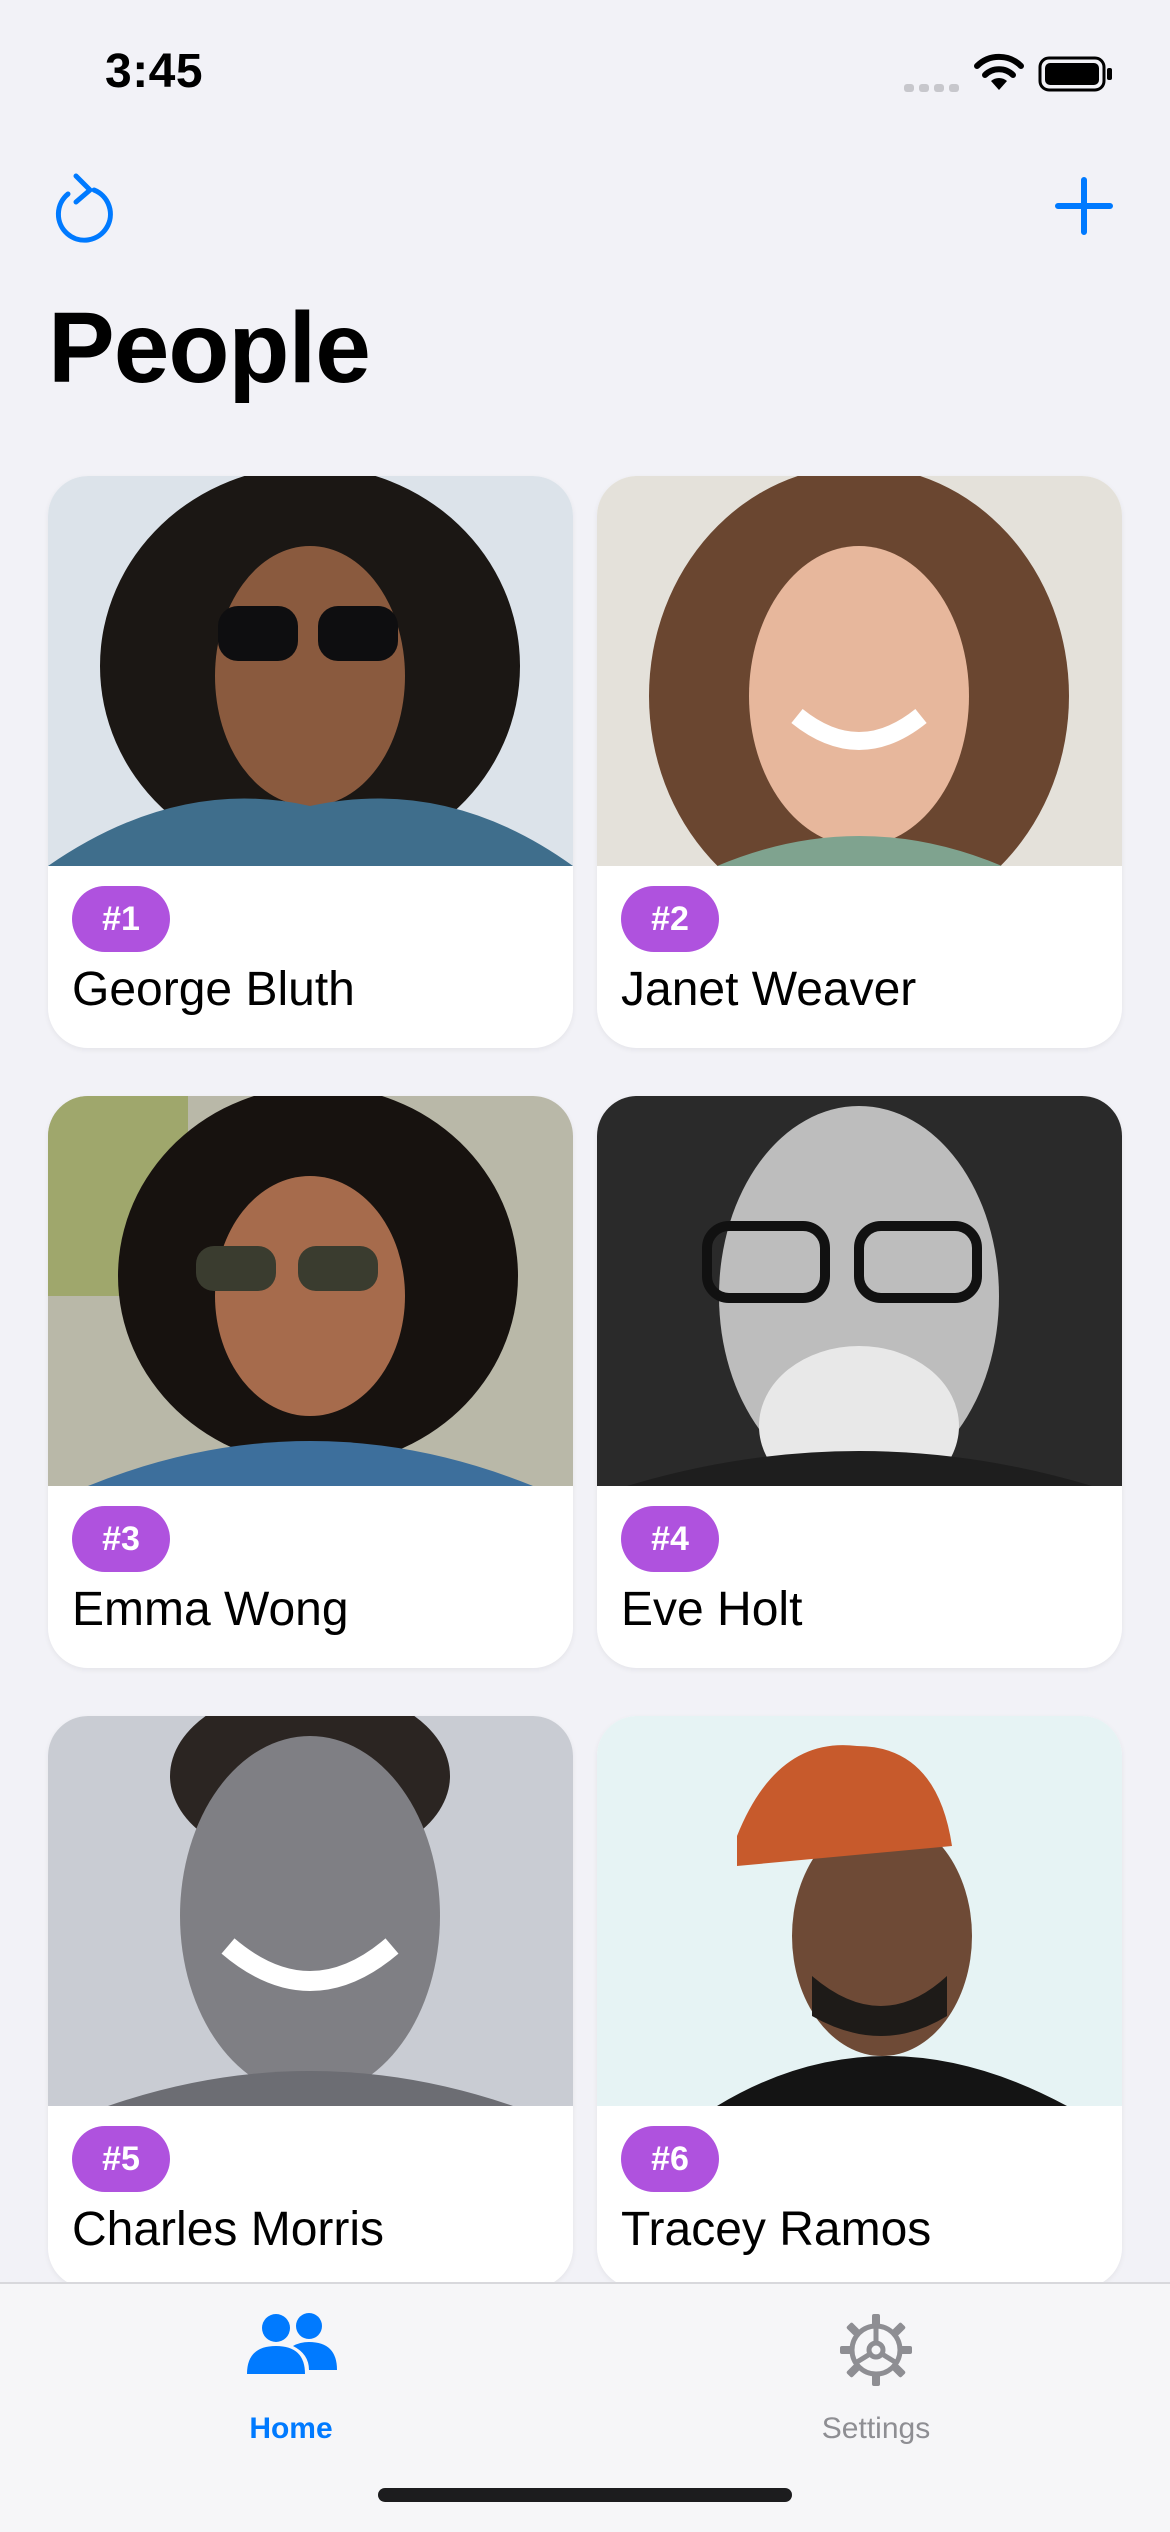  I want to click on person-name: Charles Morris, so click(228, 2229).